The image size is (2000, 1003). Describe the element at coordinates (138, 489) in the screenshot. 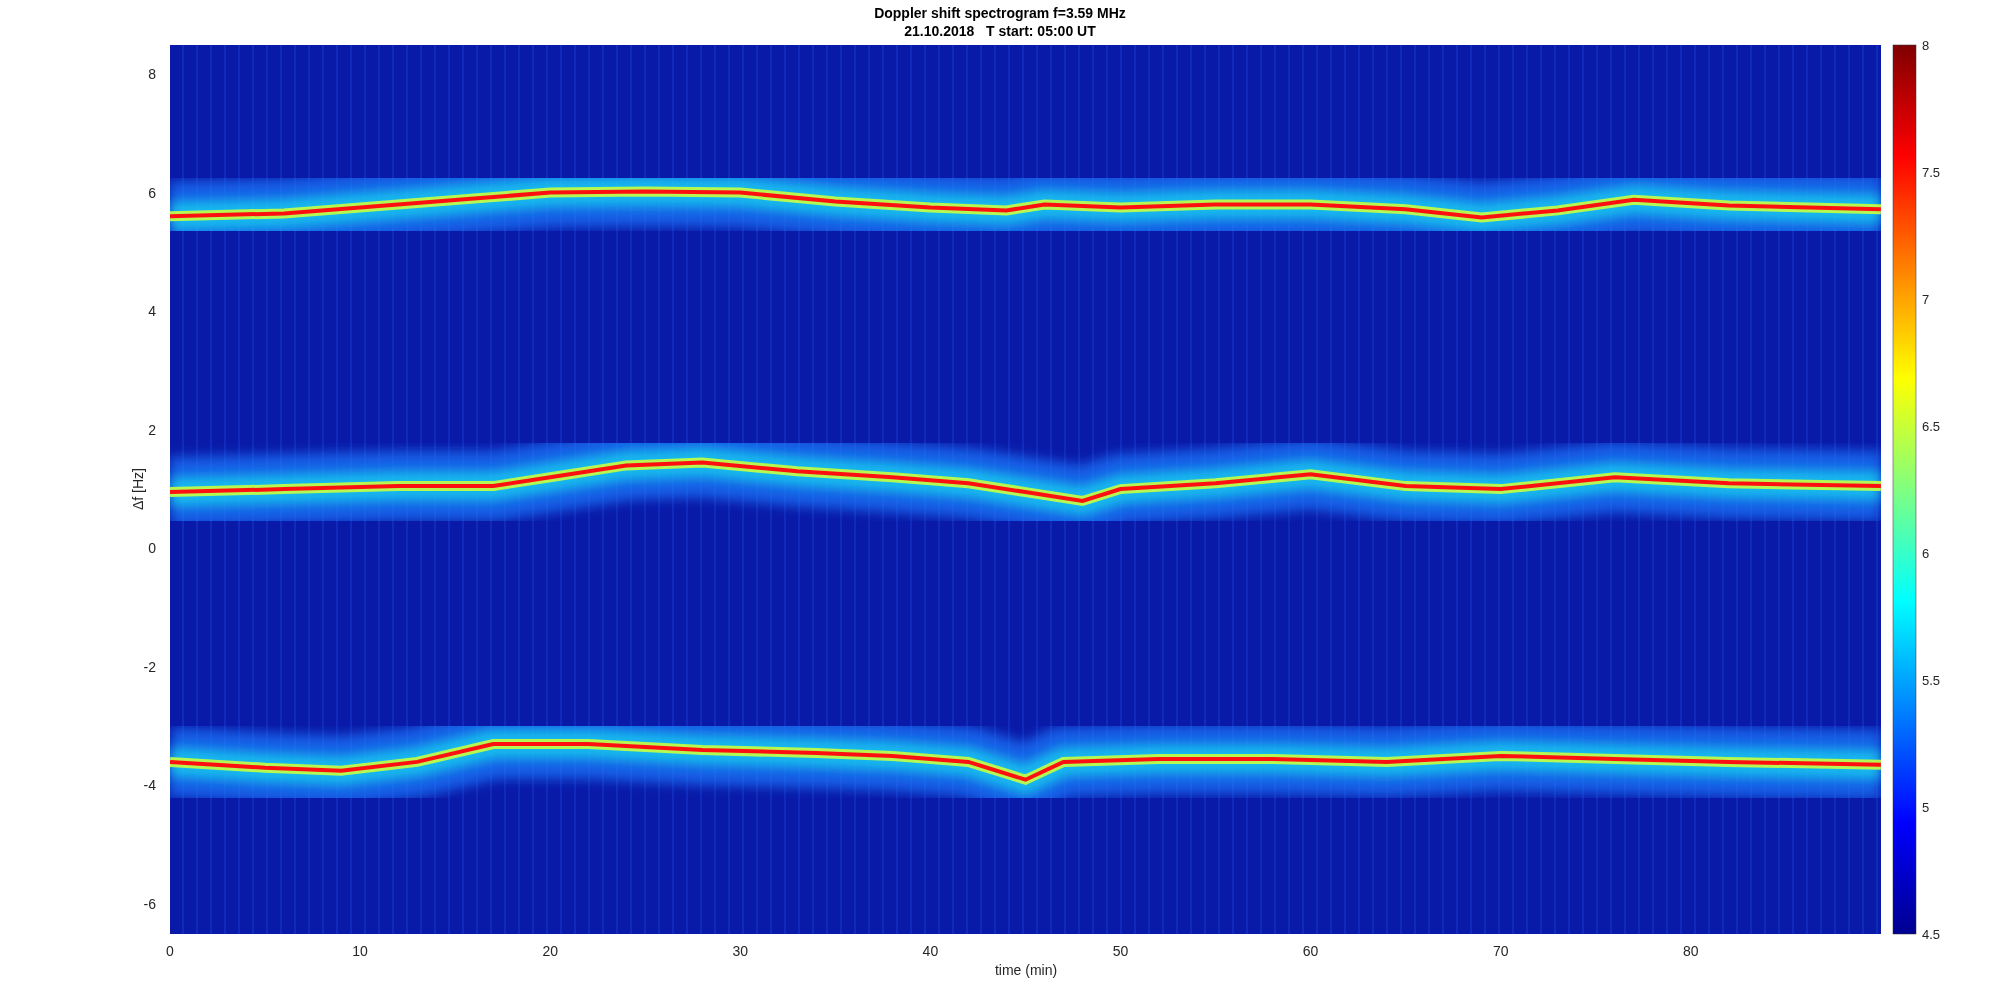

I see `y-axis-label: Δf [Hz]` at that location.